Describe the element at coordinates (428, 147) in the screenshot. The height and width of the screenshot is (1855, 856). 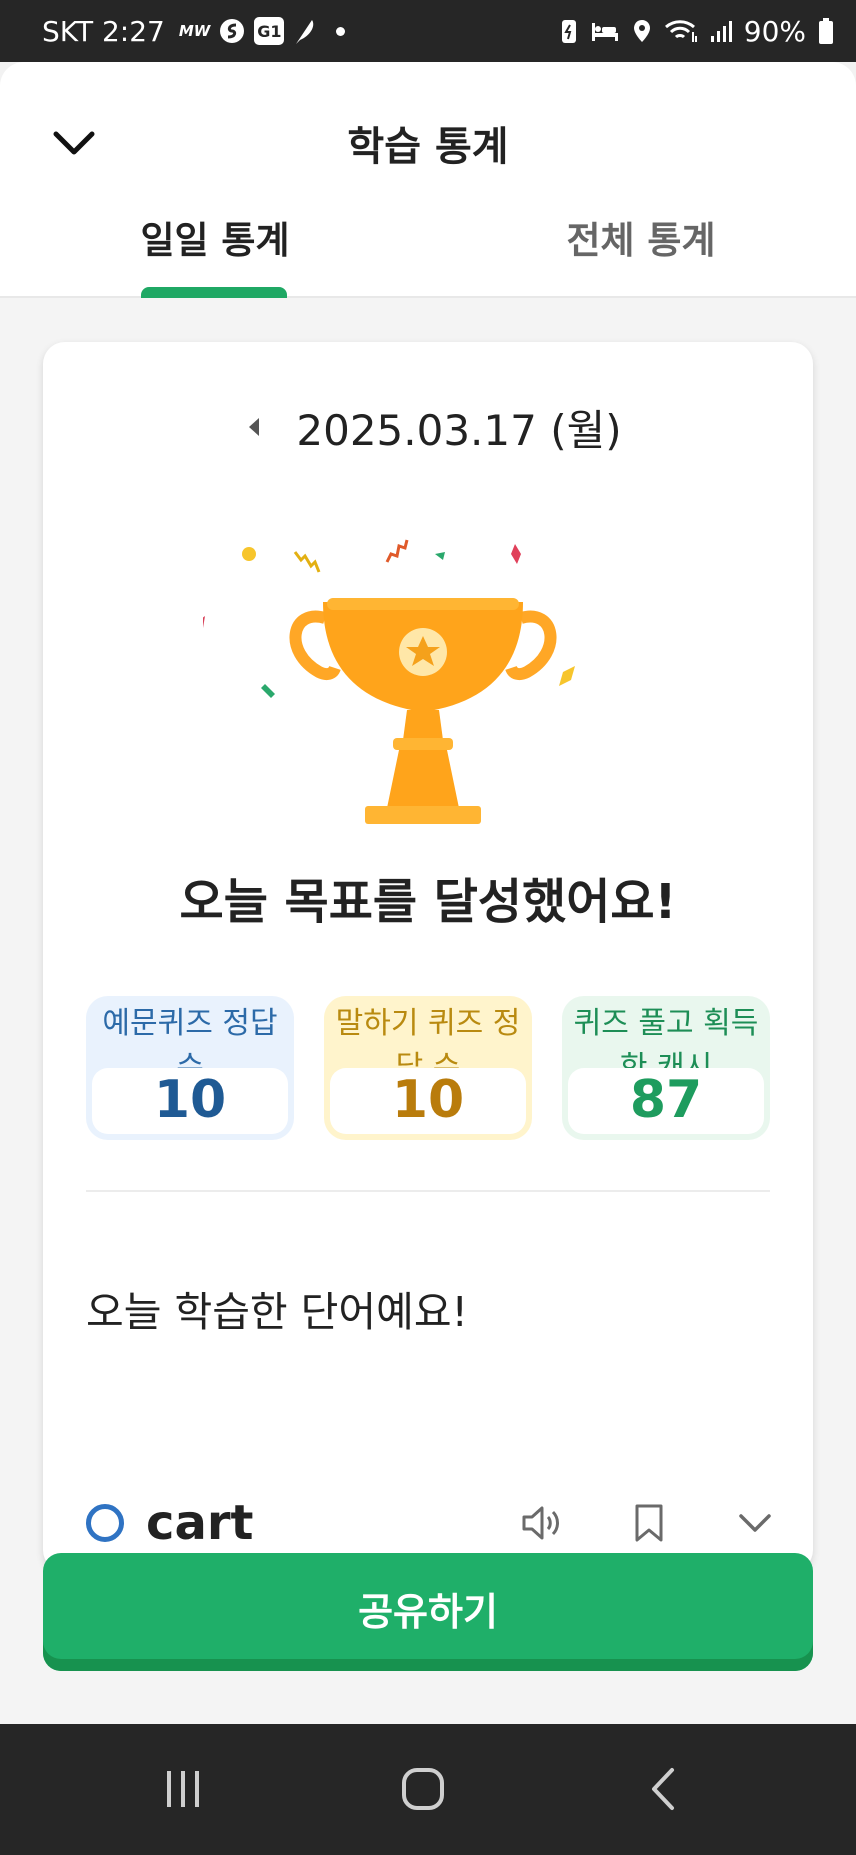
I see `page-title: 학습 통계` at that location.